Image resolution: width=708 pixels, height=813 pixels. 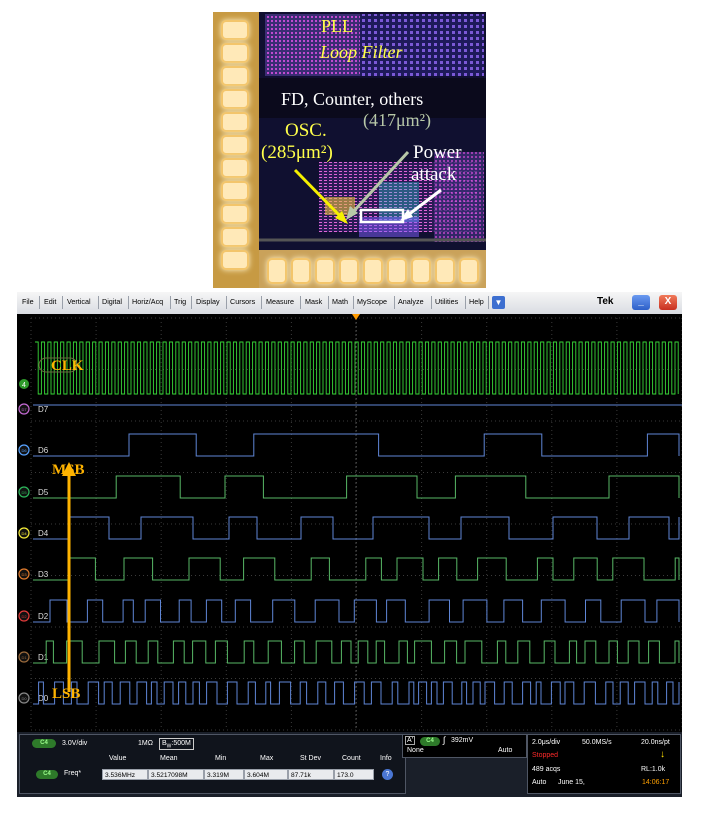 What do you see at coordinates (340, 301) in the screenshot?
I see `menu-math: Math` at bounding box center [340, 301].